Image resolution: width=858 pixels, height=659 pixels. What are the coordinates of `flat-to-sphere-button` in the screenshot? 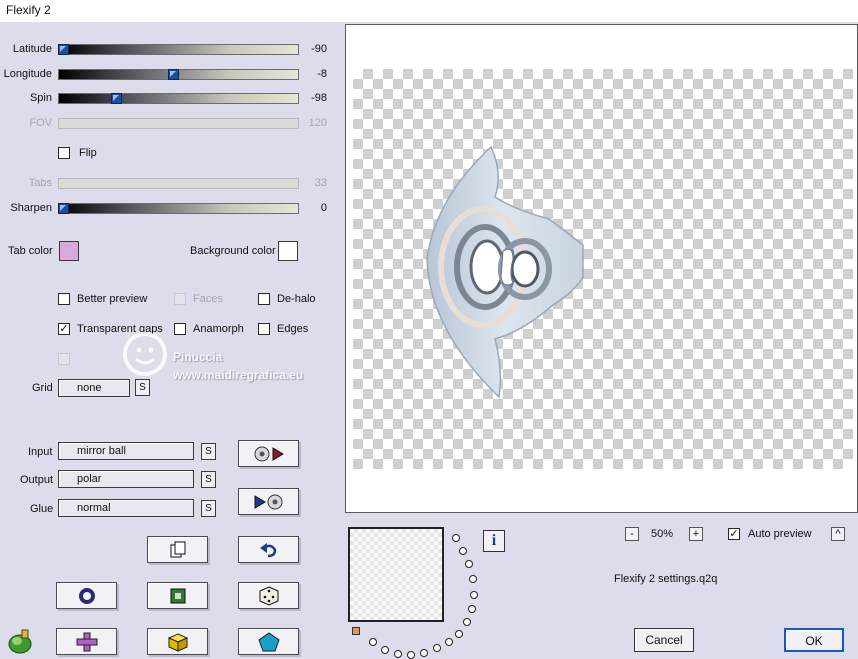 It's located at (268, 501).